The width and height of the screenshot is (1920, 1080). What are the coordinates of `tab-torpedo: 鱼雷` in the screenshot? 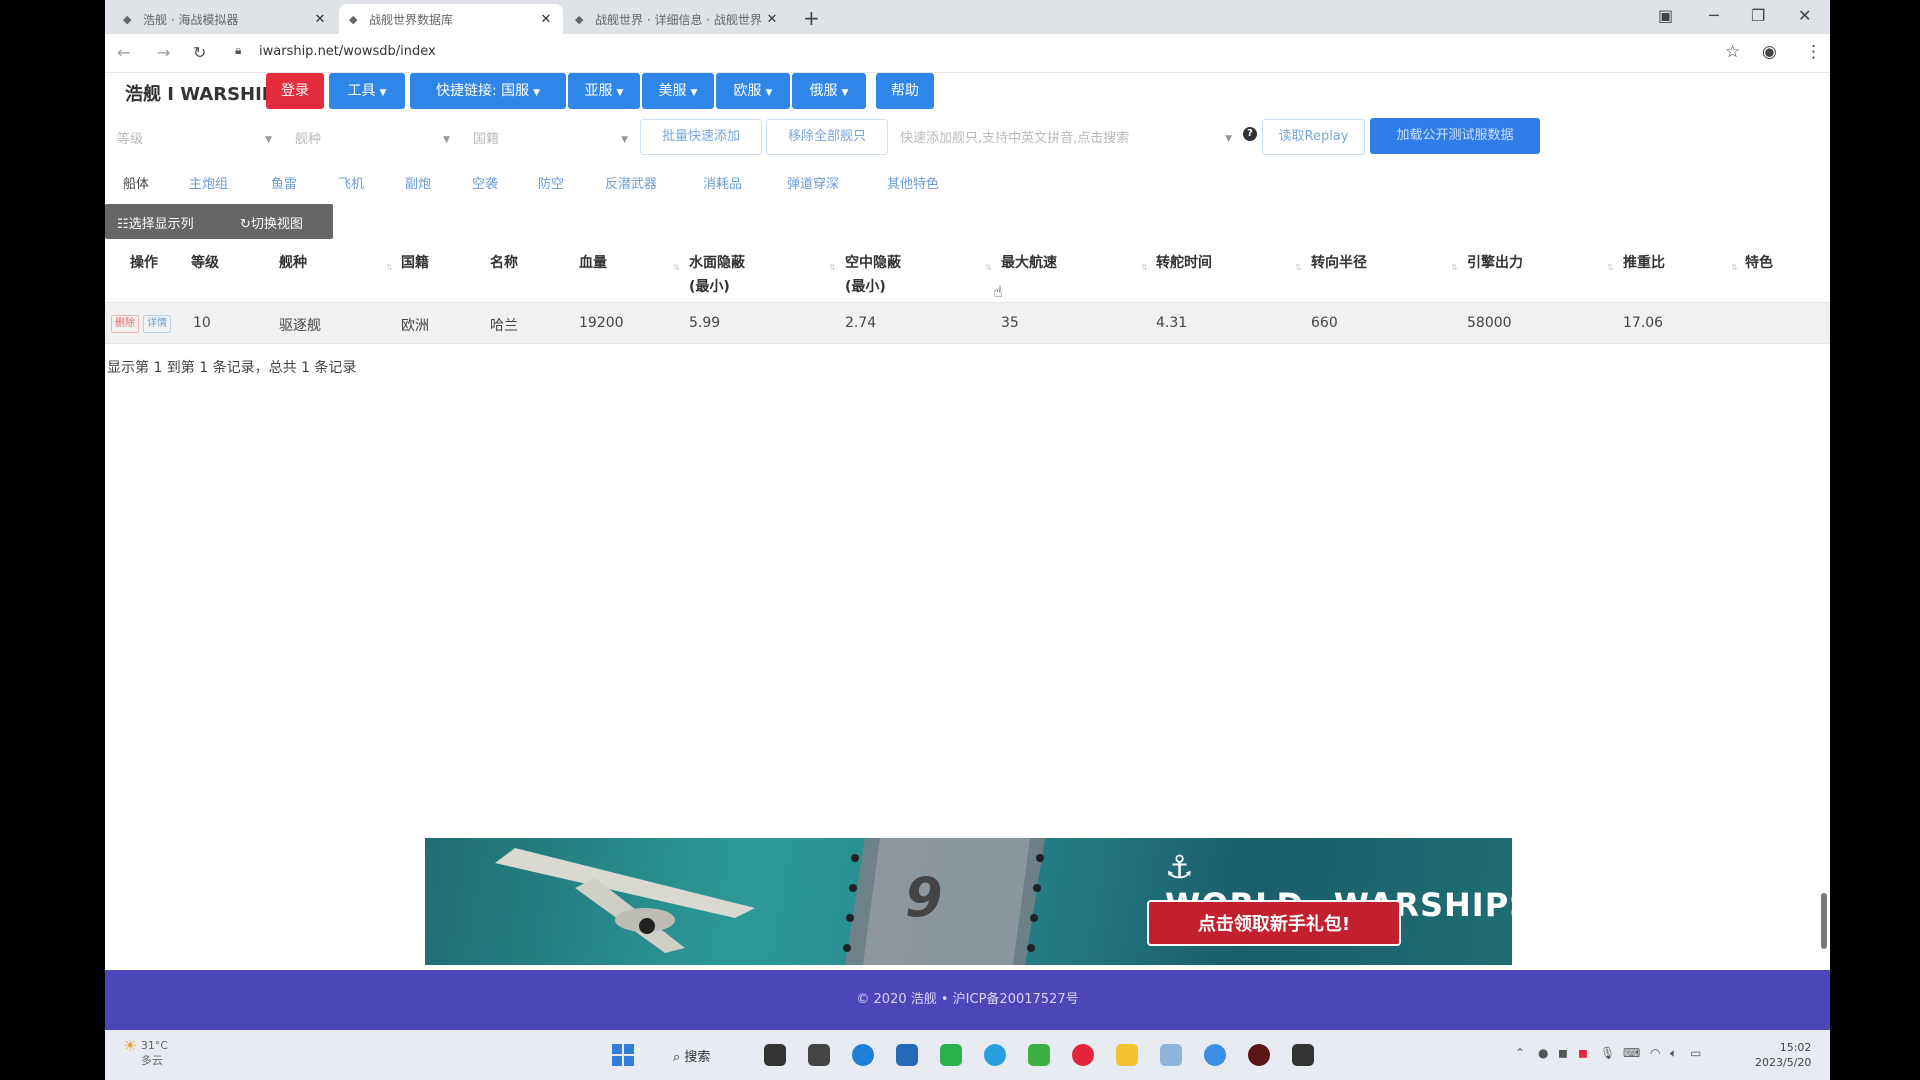 It's located at (284, 182).